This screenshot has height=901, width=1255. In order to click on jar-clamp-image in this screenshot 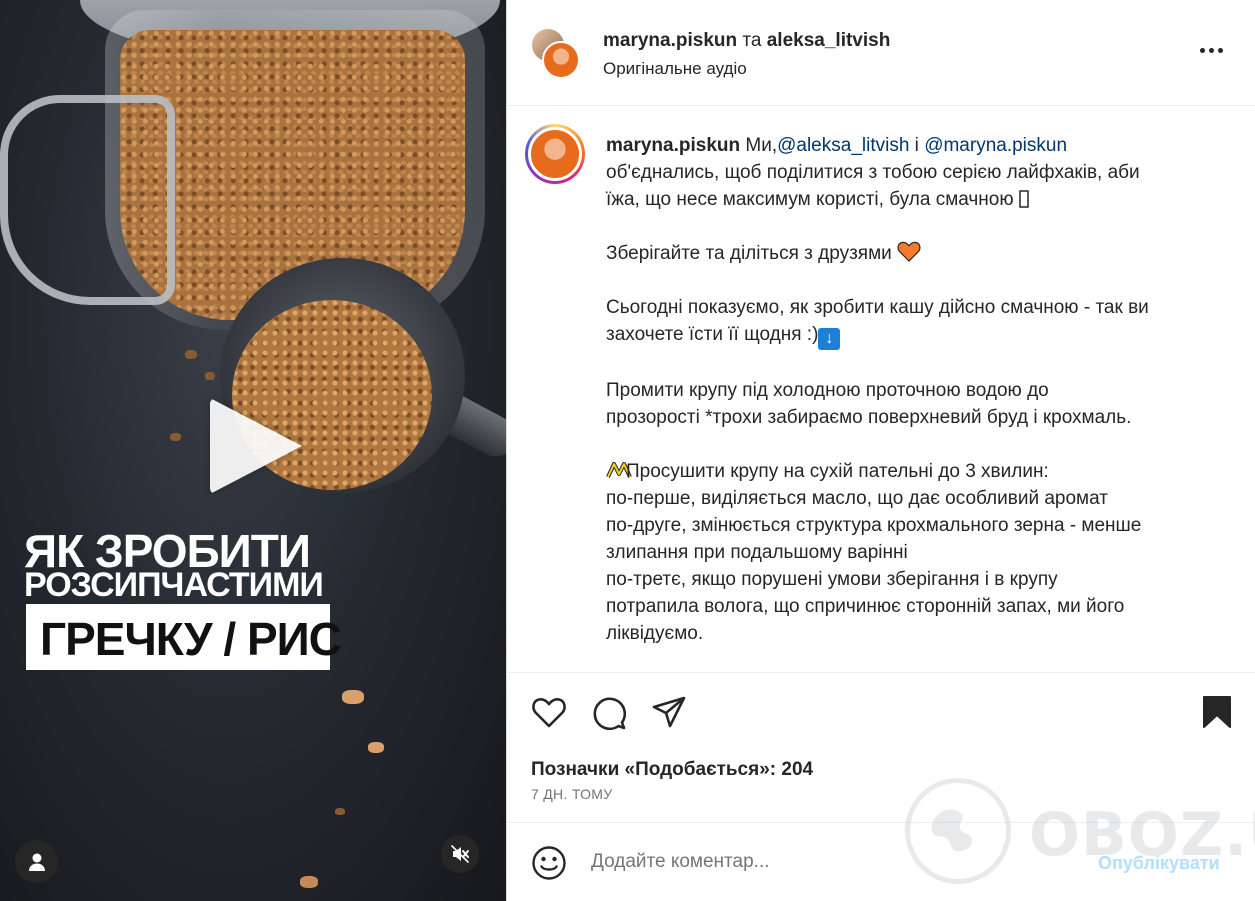, I will do `click(87, 200)`.